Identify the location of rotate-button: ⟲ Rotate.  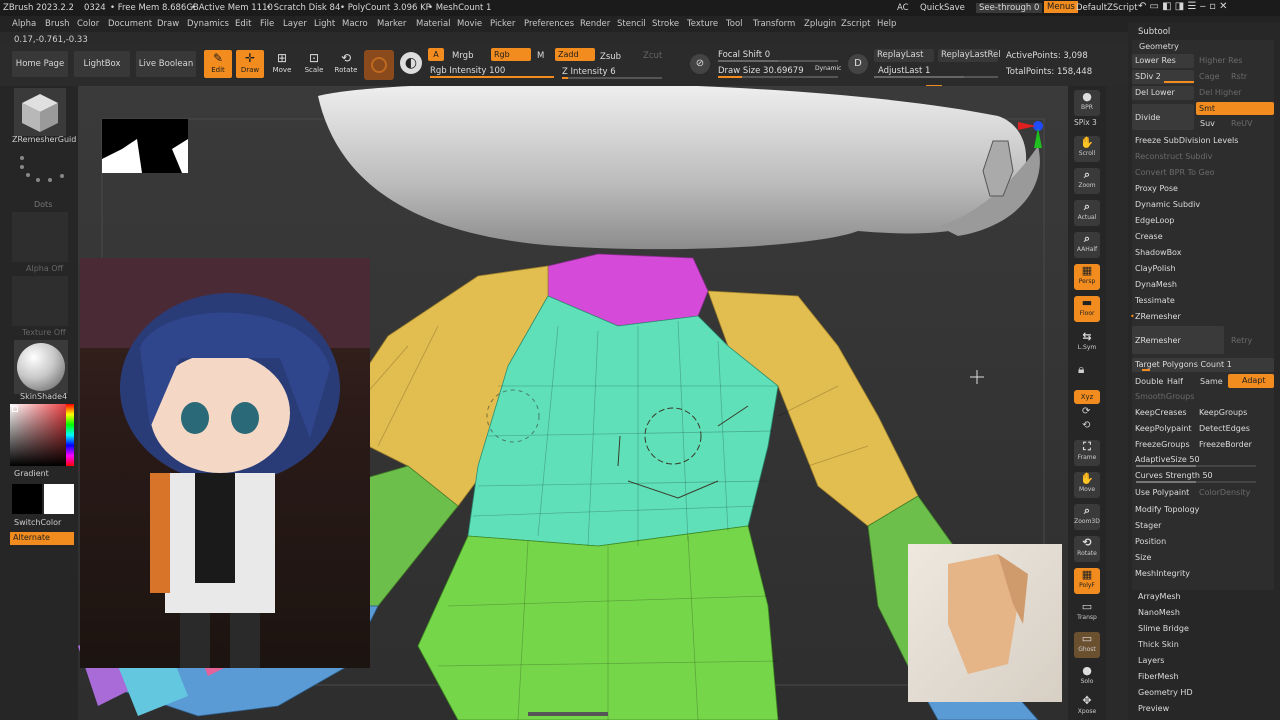
(346, 64).